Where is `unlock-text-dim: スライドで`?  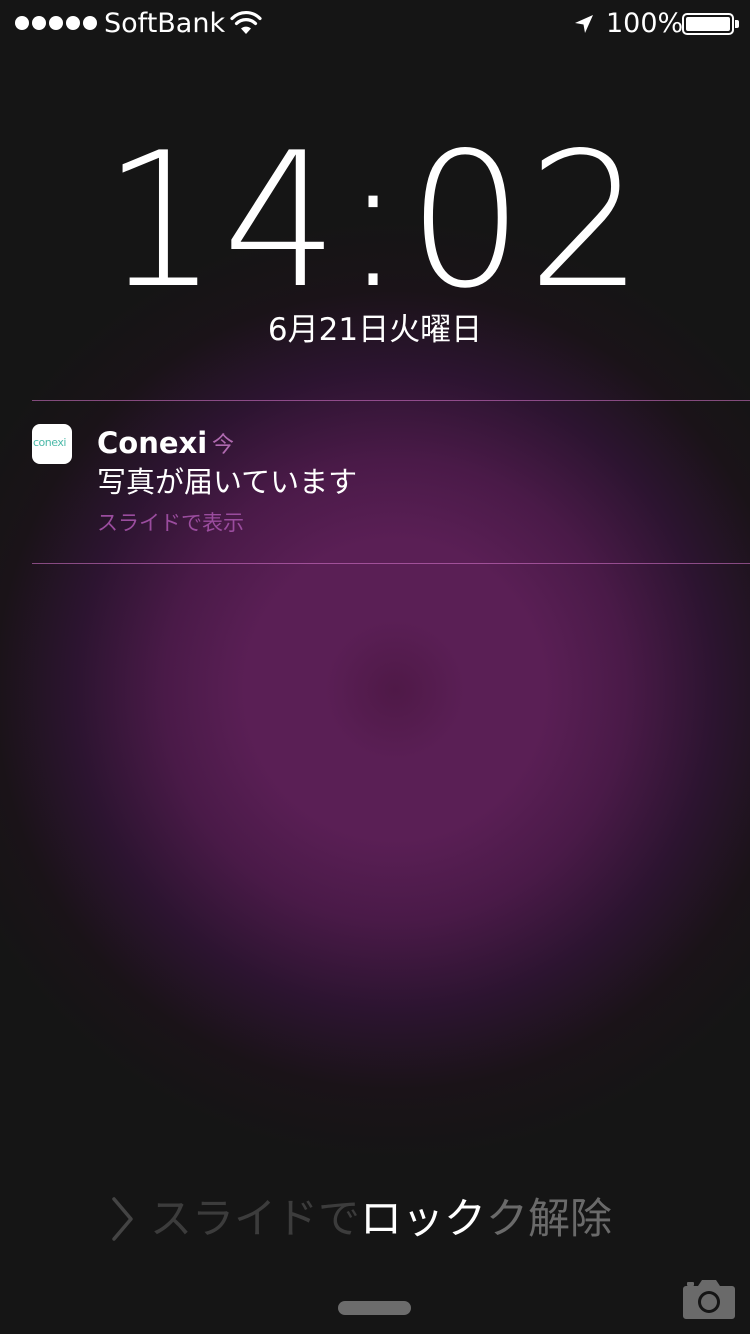 unlock-text-dim: スライドで is located at coordinates (255, 1218).